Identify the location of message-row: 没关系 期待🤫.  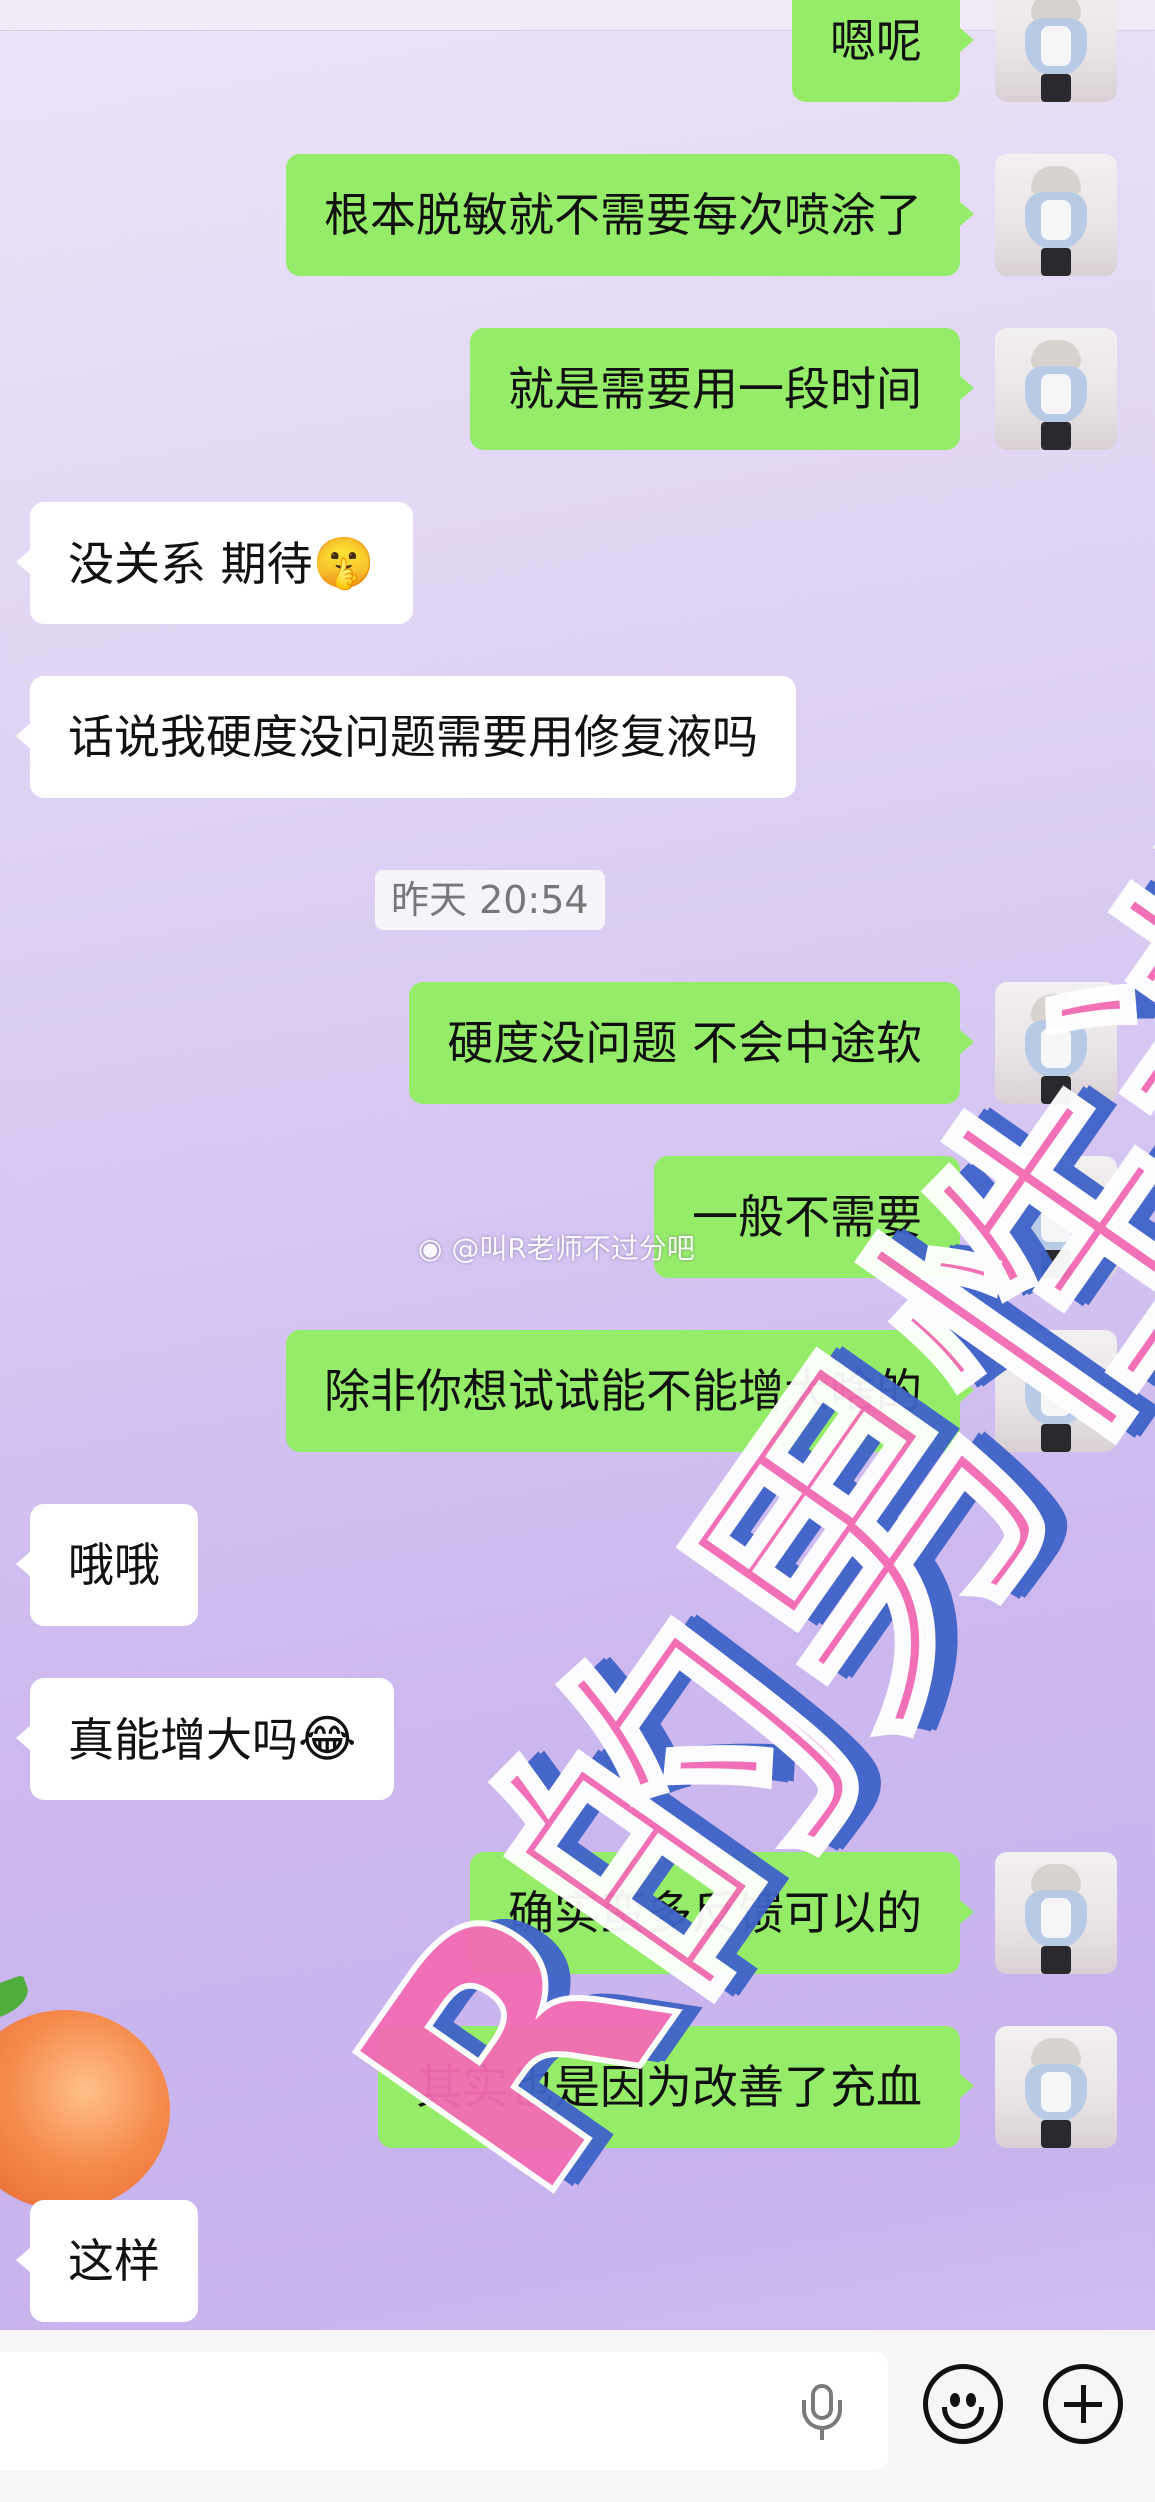
(577, 564).